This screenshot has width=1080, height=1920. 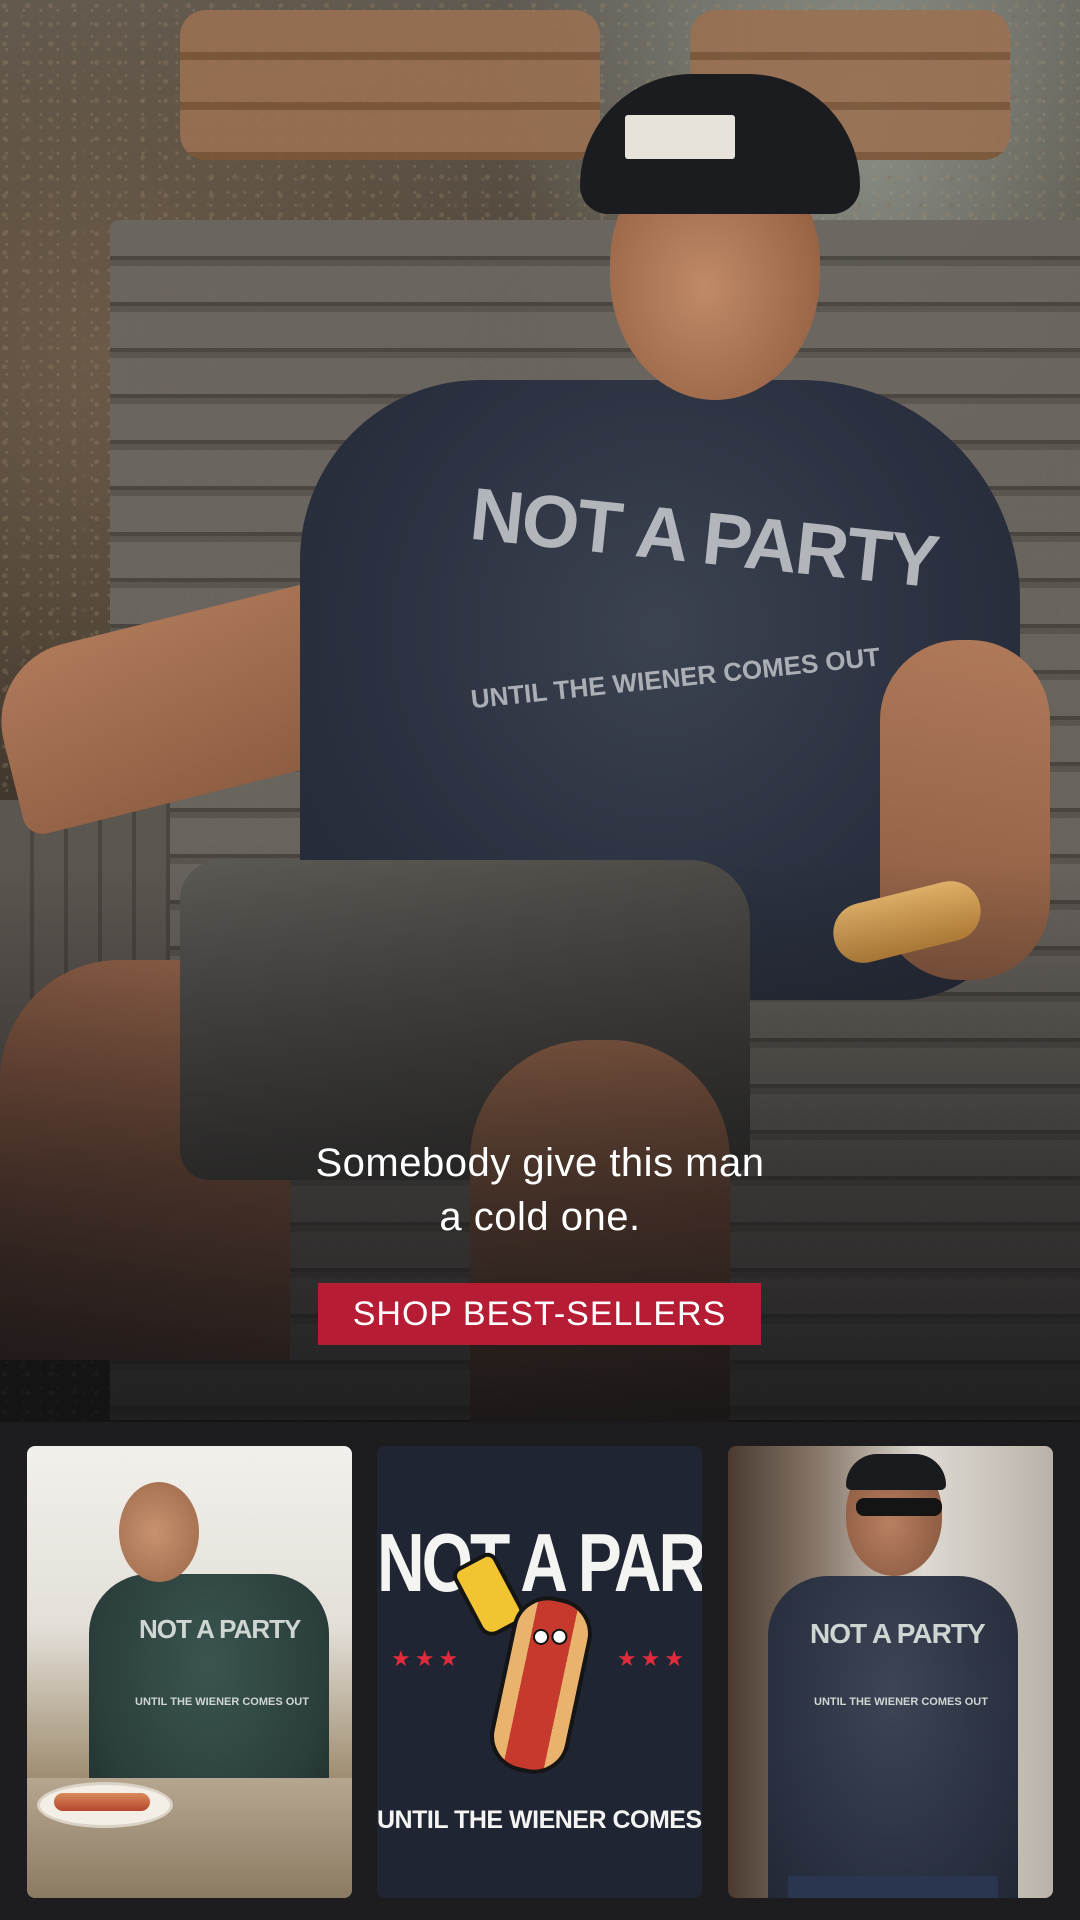 What do you see at coordinates (680, 137) in the screenshot?
I see `cap-patch-logo` at bounding box center [680, 137].